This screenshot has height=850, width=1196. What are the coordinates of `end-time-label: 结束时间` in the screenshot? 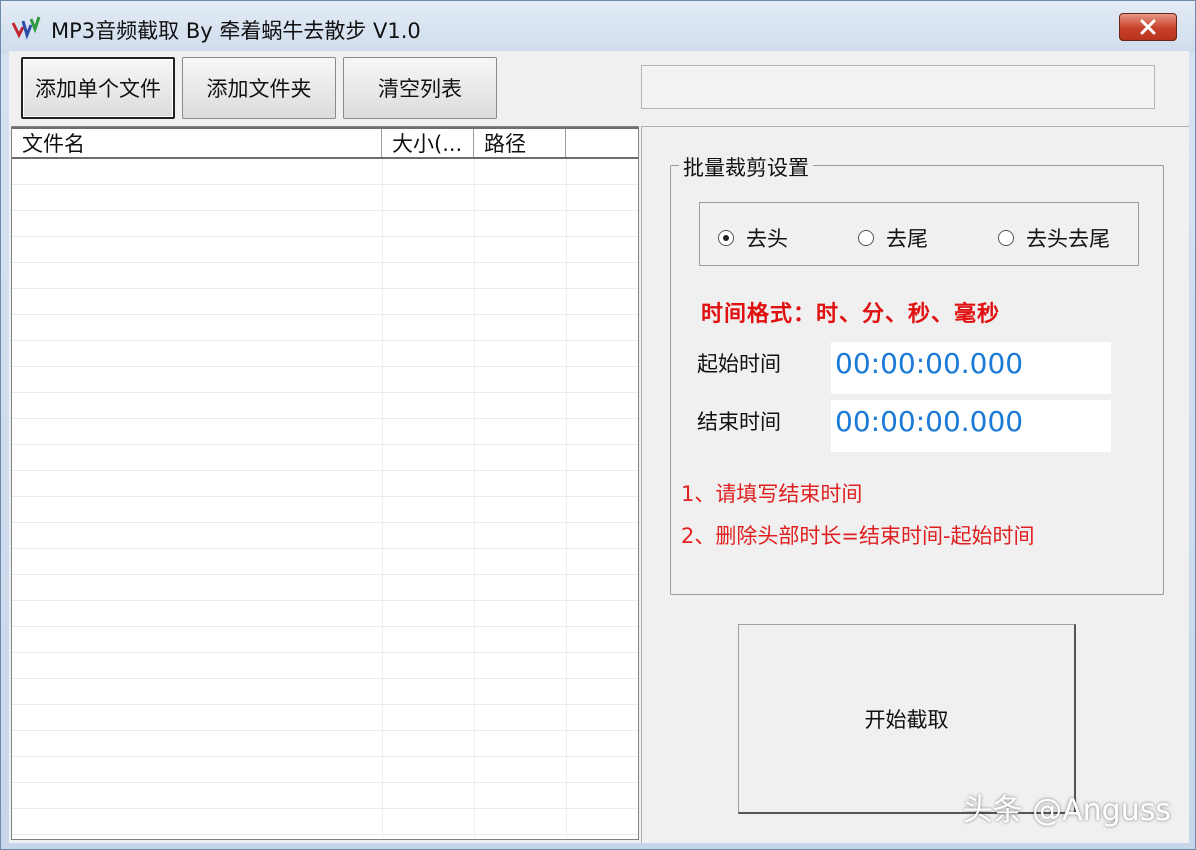 It's located at (739, 422).